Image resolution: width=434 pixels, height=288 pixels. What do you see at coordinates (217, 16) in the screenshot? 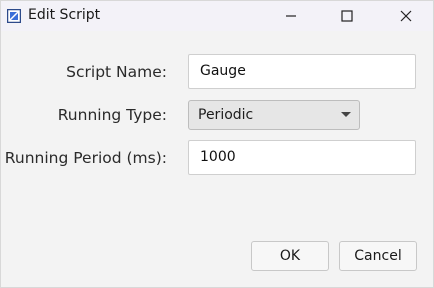
I see `title-bar: Edit Script` at bounding box center [217, 16].